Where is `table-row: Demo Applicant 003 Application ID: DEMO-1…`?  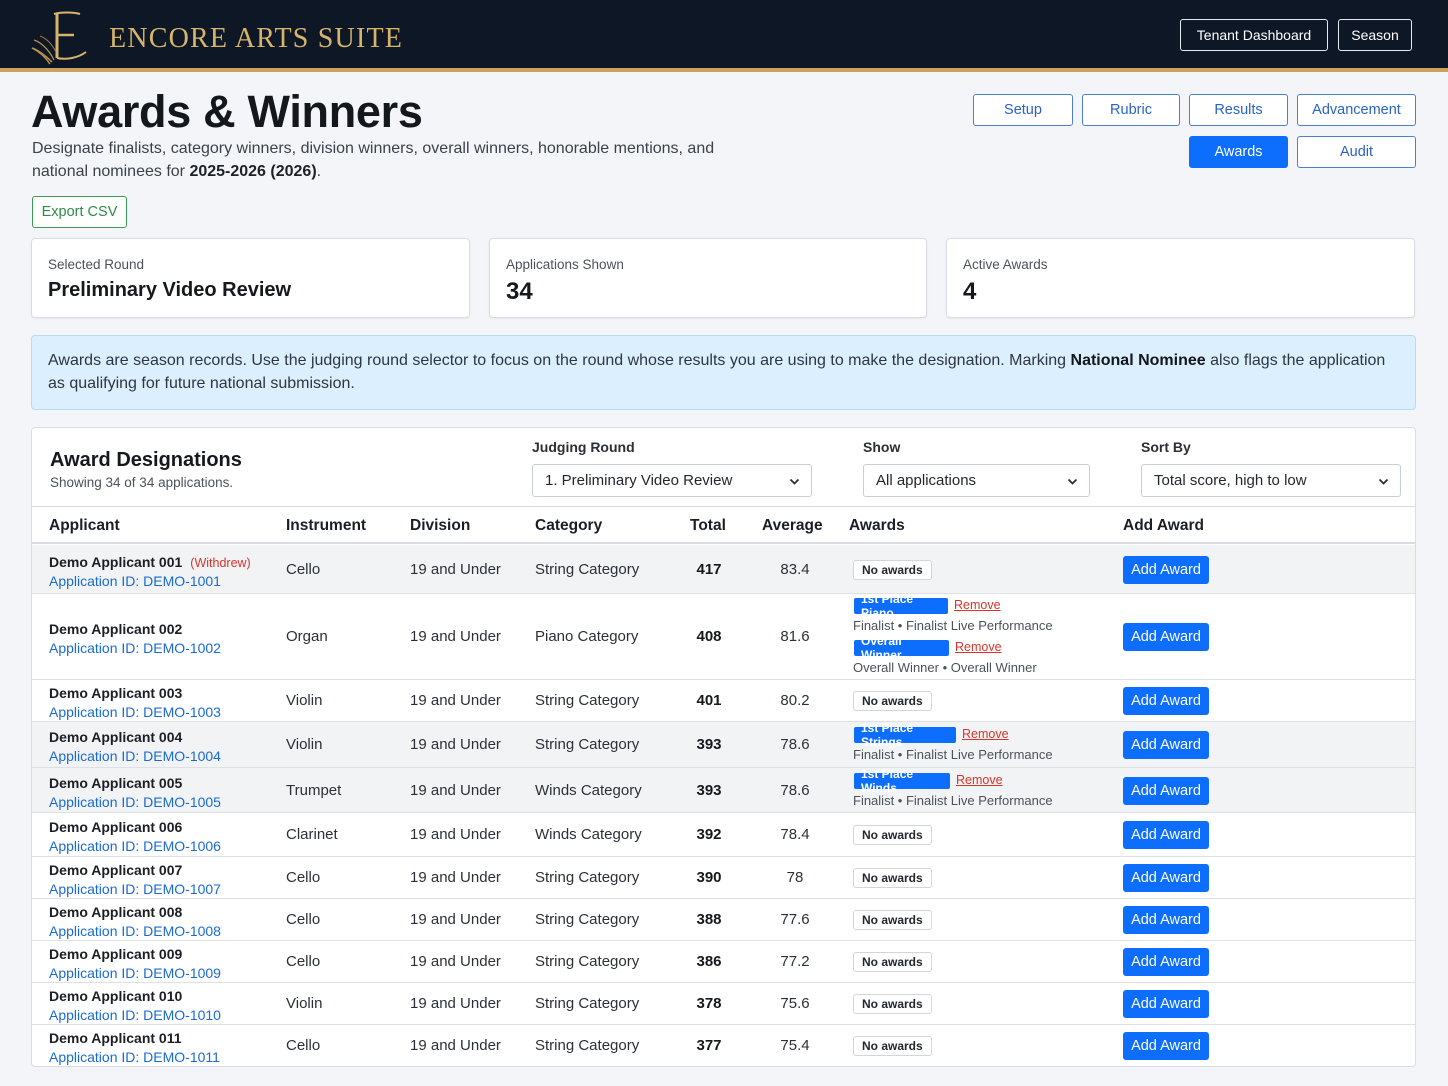 table-row: Demo Applicant 003 Application ID: DEMO-1… is located at coordinates (723, 701).